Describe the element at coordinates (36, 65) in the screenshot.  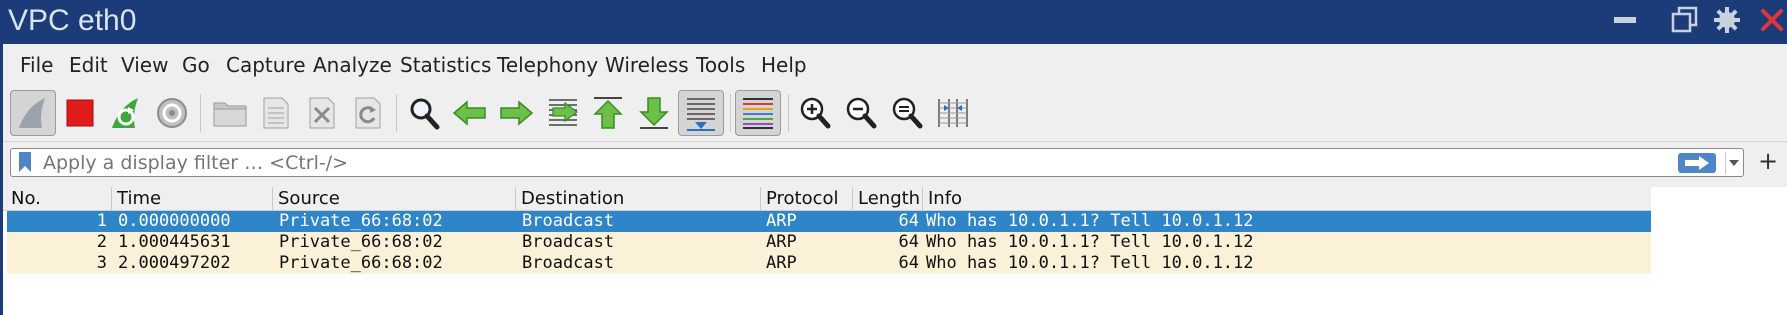
I see `menu-file: File` at that location.